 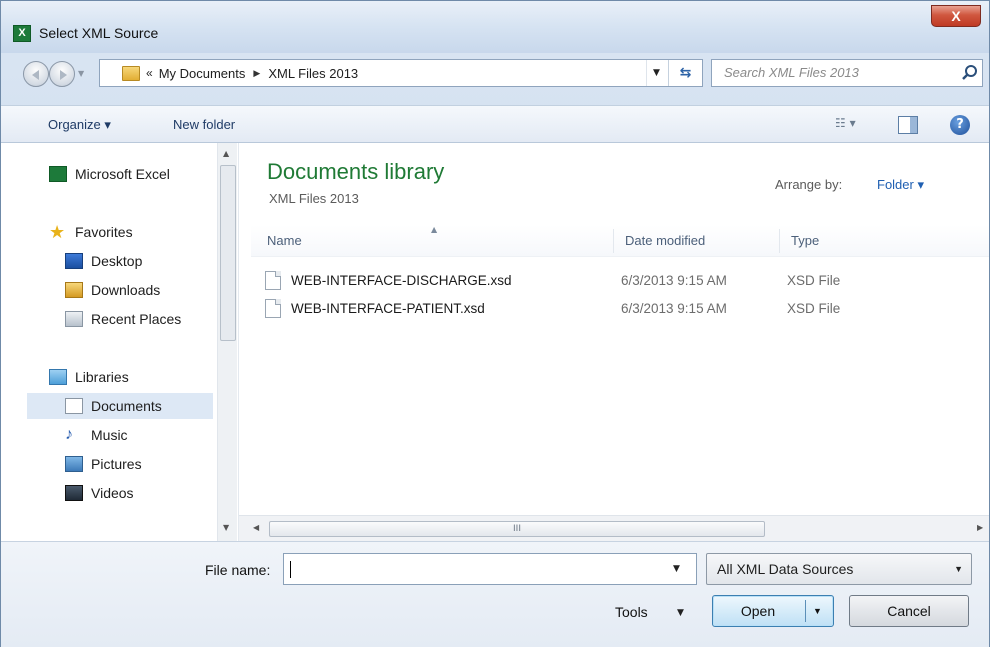 What do you see at coordinates (434, 229) in the screenshot?
I see `sort-ascending-icon: ▲` at bounding box center [434, 229].